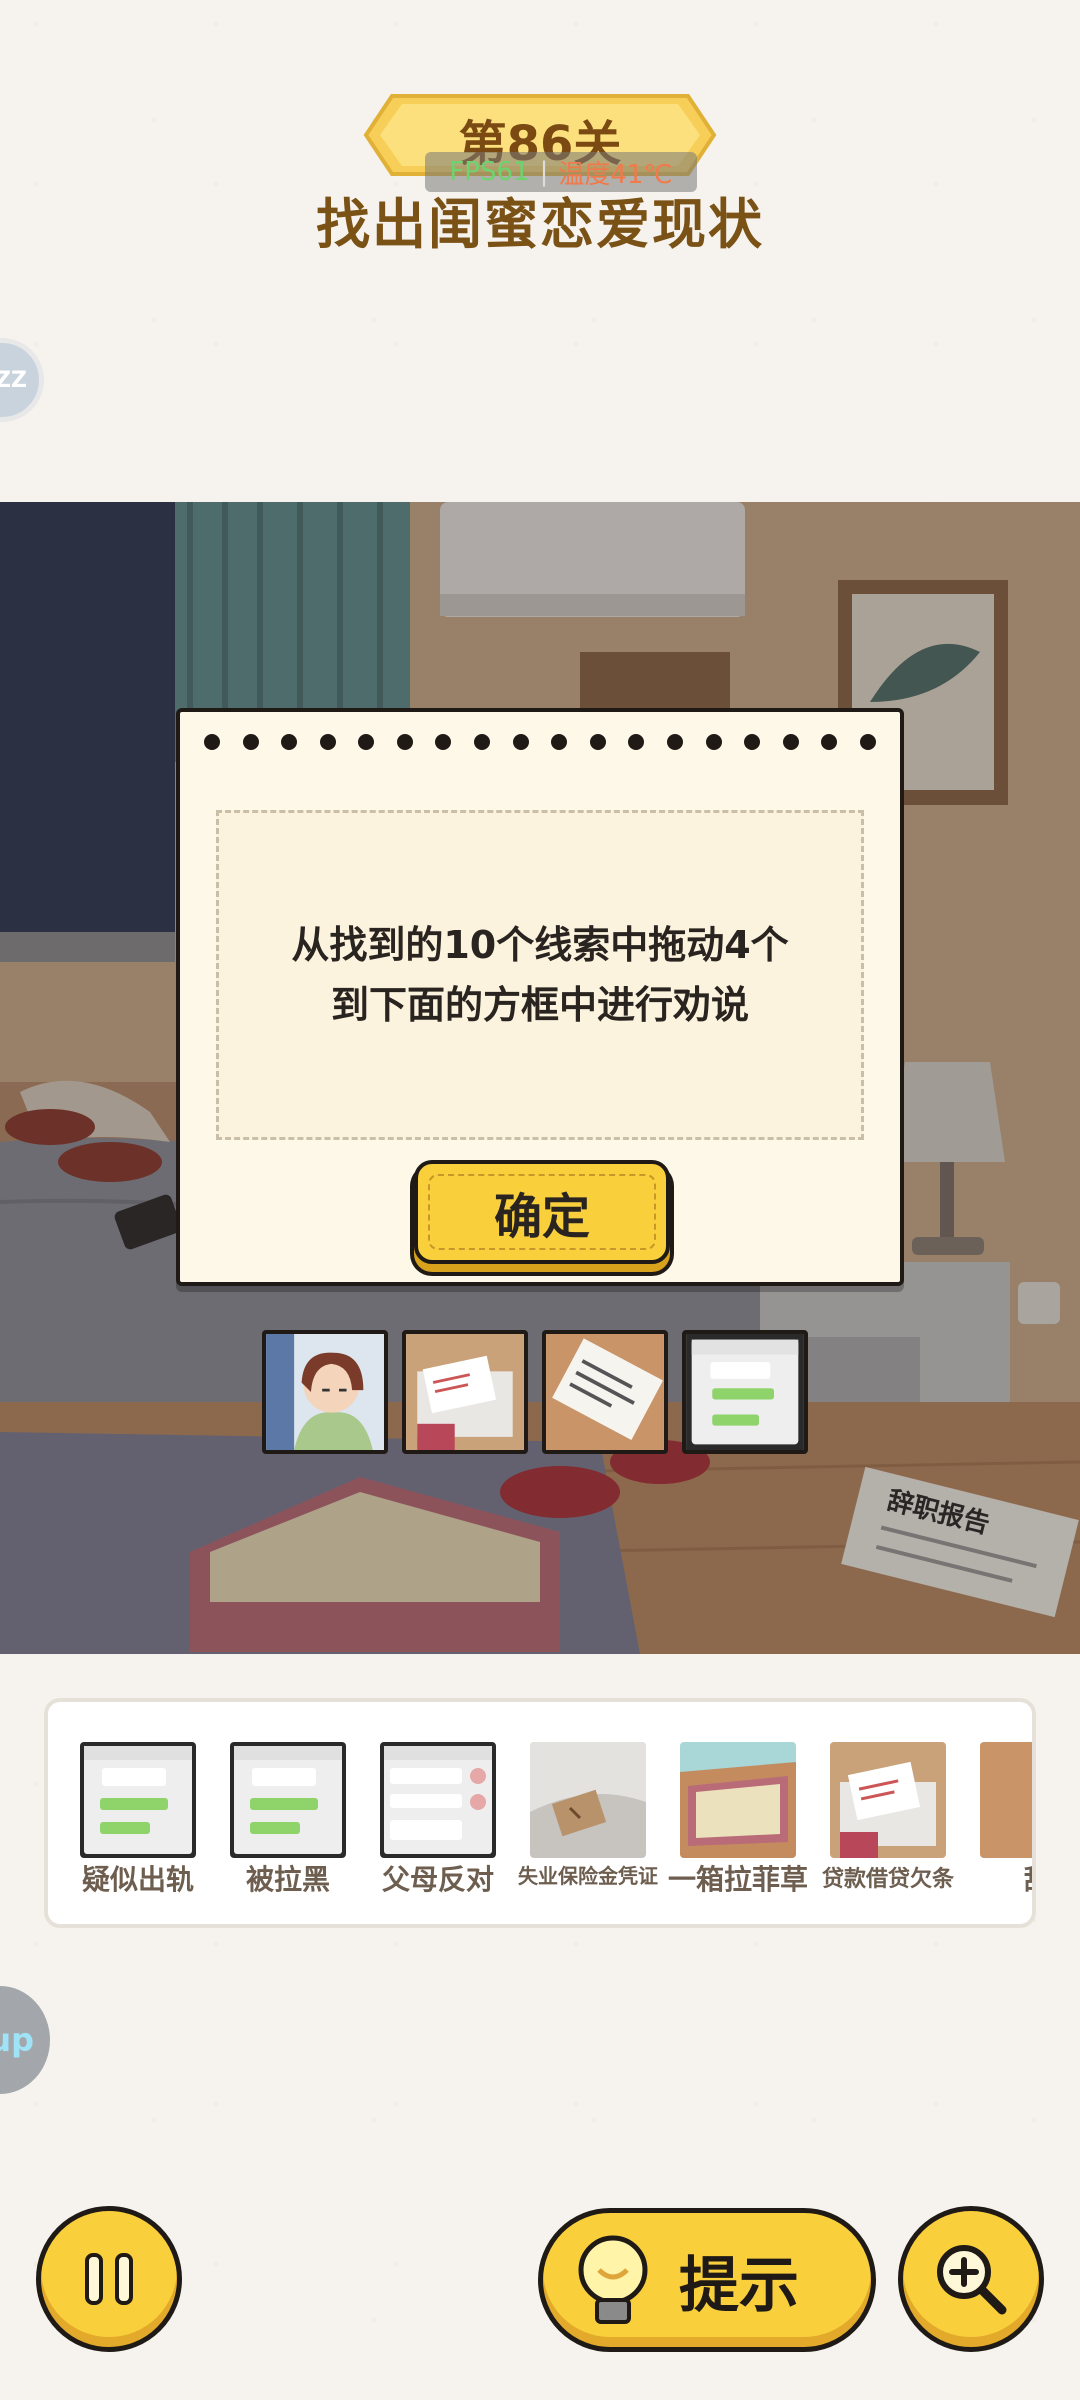 This screenshot has height=2400, width=1080. I want to click on clue-item: 疑似出轨, so click(138, 1819).